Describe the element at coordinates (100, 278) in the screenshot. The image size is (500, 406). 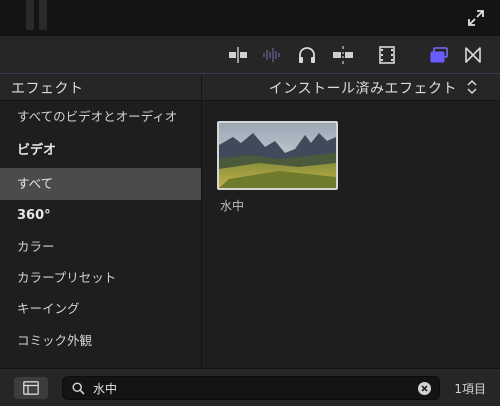
I see `sidebar-item-color-presets: カラープリセット` at that location.